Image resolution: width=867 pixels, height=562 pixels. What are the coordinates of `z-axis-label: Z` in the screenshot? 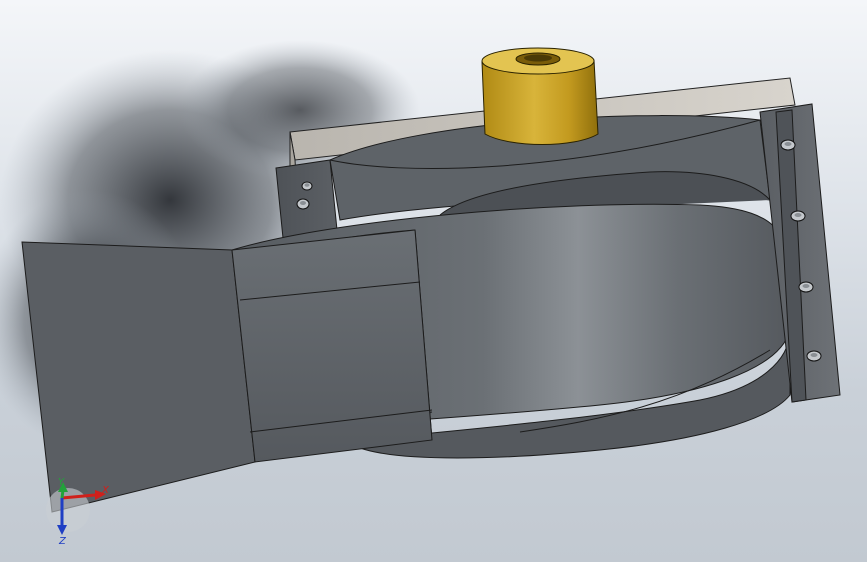 It's located at (62, 541).